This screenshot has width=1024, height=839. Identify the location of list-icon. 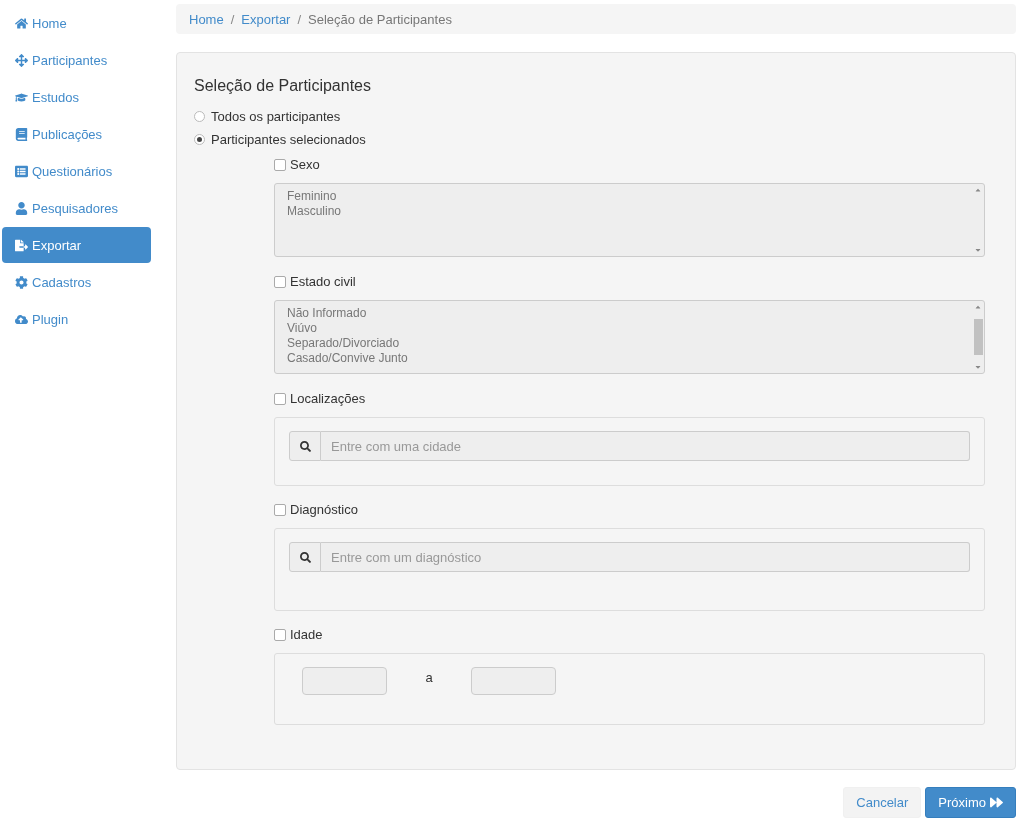
(21, 171).